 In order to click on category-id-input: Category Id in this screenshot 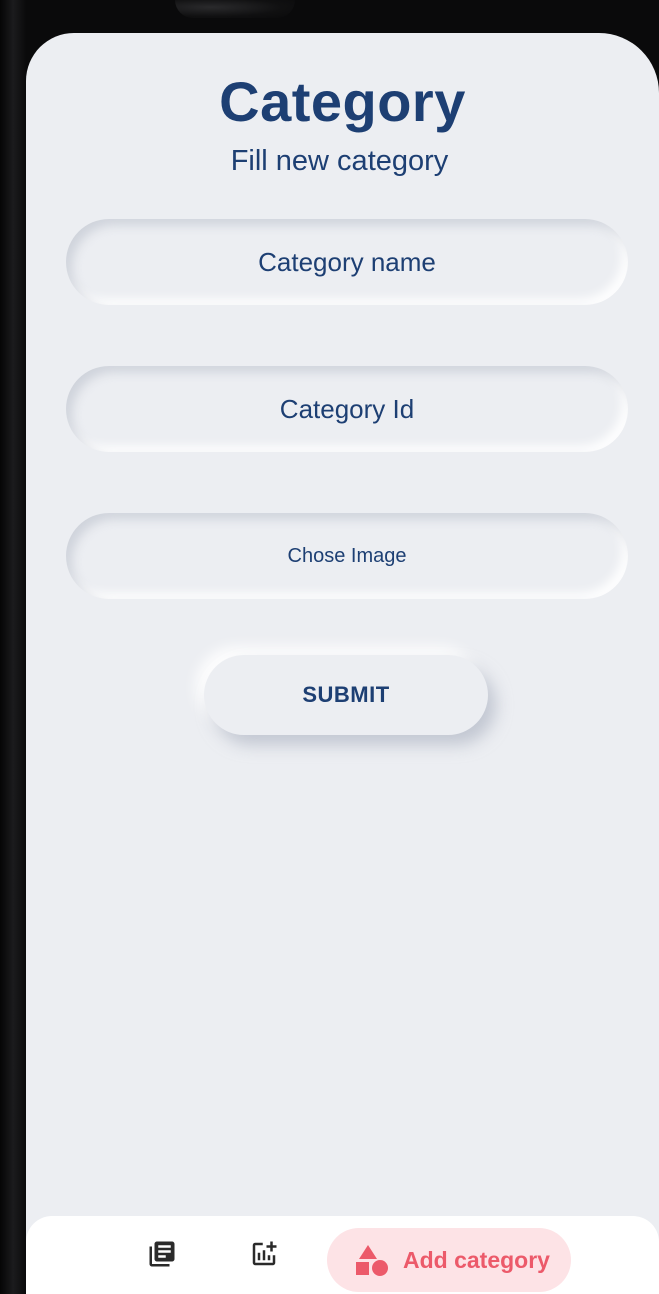, I will do `click(347, 409)`.